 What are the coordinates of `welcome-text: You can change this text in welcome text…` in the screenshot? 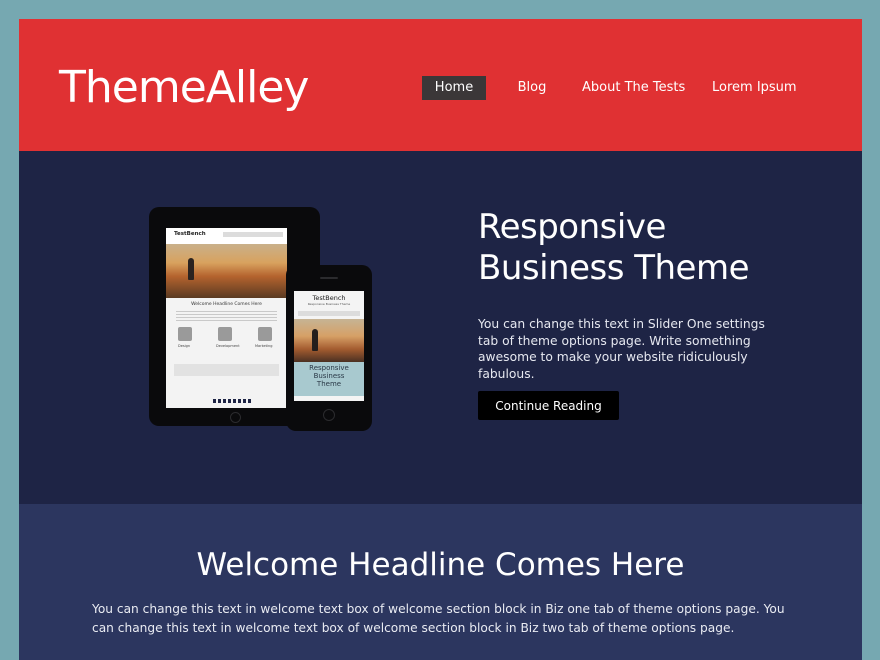 It's located at (438, 618).